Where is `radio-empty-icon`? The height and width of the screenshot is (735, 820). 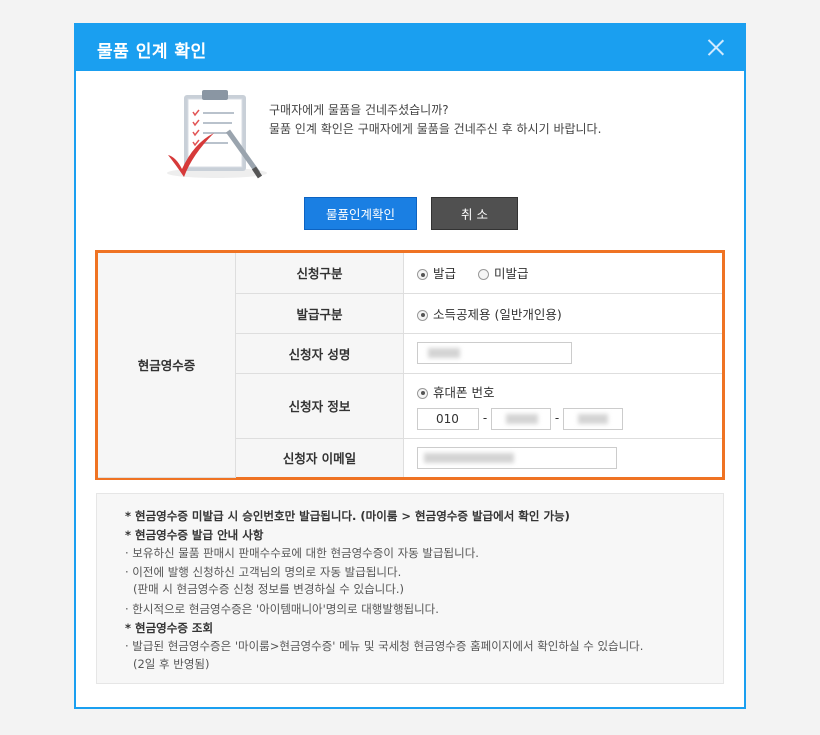
radio-empty-icon is located at coordinates (483, 275).